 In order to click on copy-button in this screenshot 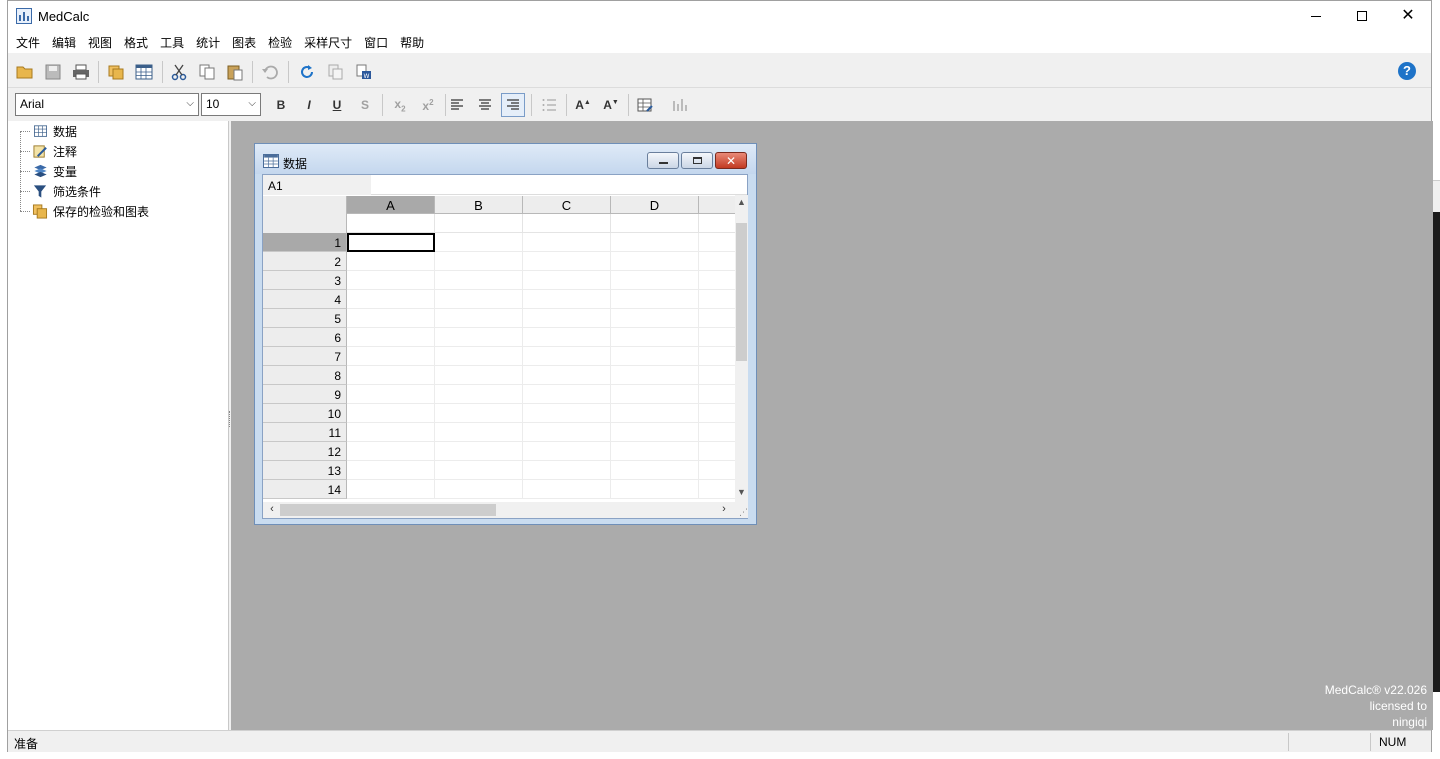, I will do `click(207, 72)`.